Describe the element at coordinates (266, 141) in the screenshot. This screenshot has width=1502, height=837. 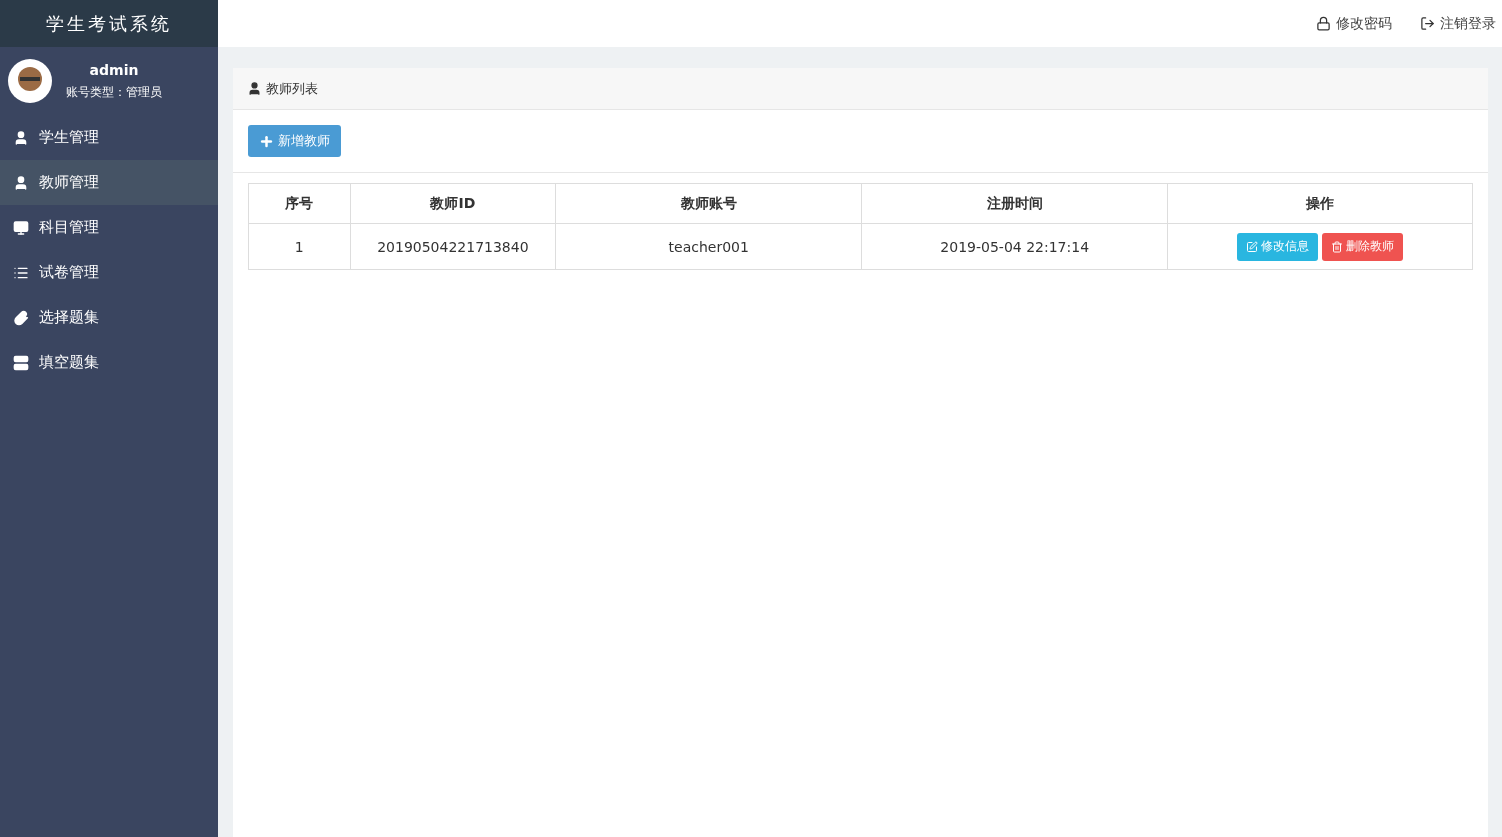
I see `plus-icon` at that location.